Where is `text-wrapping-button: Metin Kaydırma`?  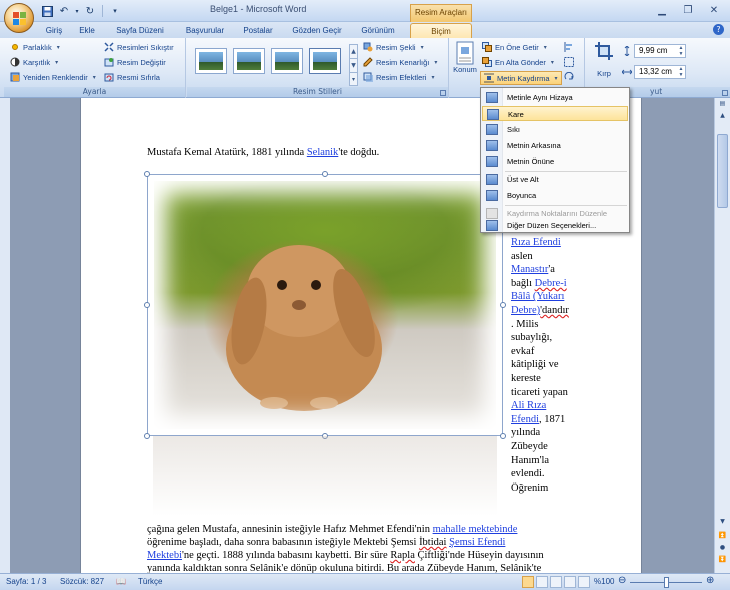
text-wrapping-button: Metin Kaydırma is located at coordinates (521, 78).